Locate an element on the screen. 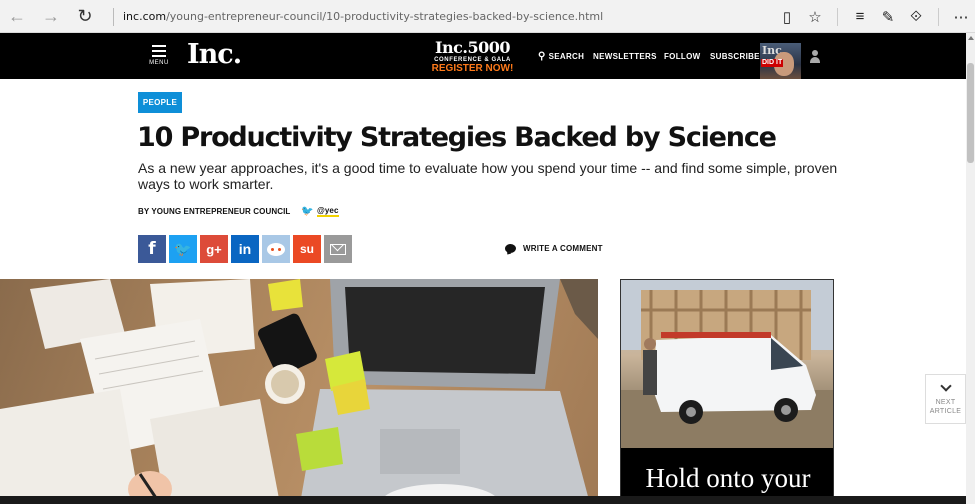 The width and height of the screenshot is (975, 504). newsletters-link: NEWSLETTERS is located at coordinates (625, 56).